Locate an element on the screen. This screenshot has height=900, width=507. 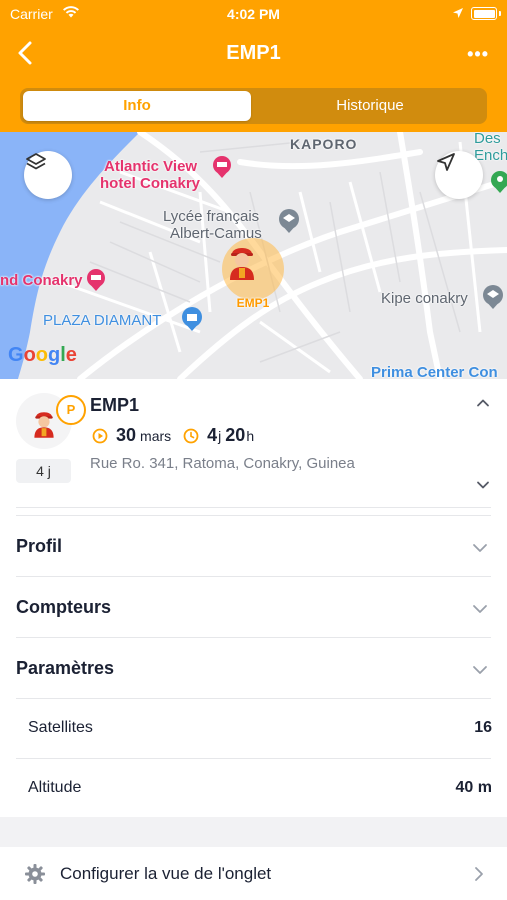
layers-icon is located at coordinates (36, 161).